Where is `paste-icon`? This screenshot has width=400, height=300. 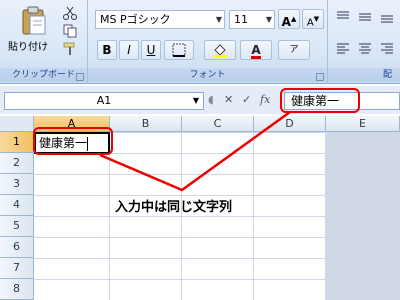 paste-icon is located at coordinates (34, 21).